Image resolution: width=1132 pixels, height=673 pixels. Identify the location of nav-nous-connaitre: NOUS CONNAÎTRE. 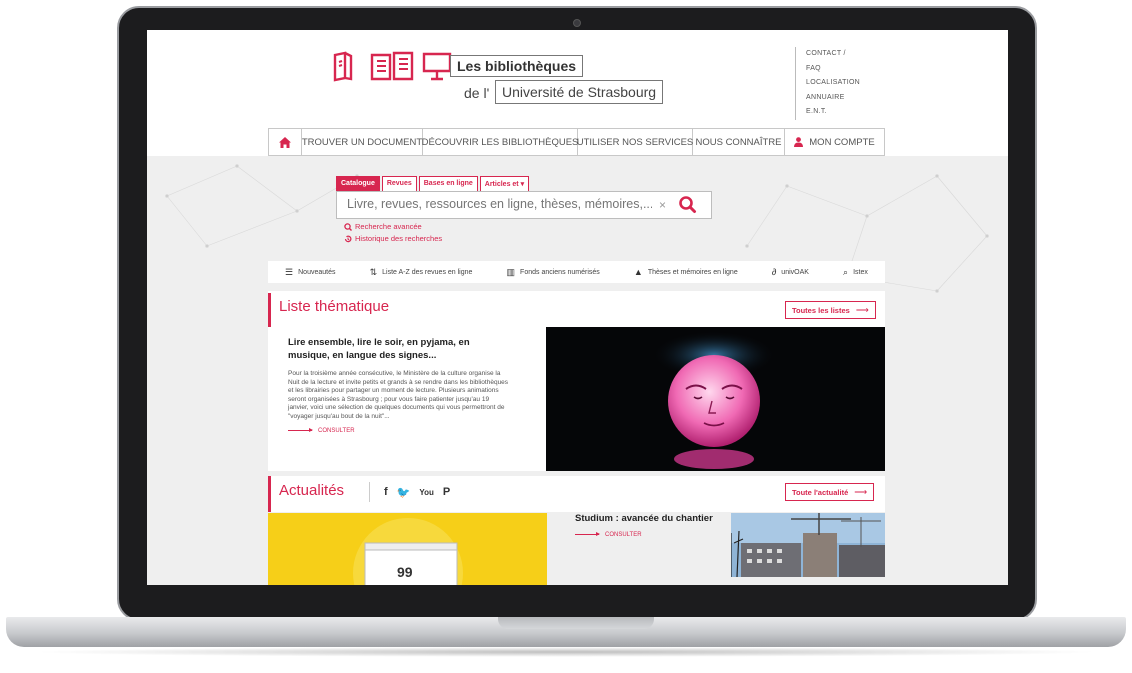
(739, 142).